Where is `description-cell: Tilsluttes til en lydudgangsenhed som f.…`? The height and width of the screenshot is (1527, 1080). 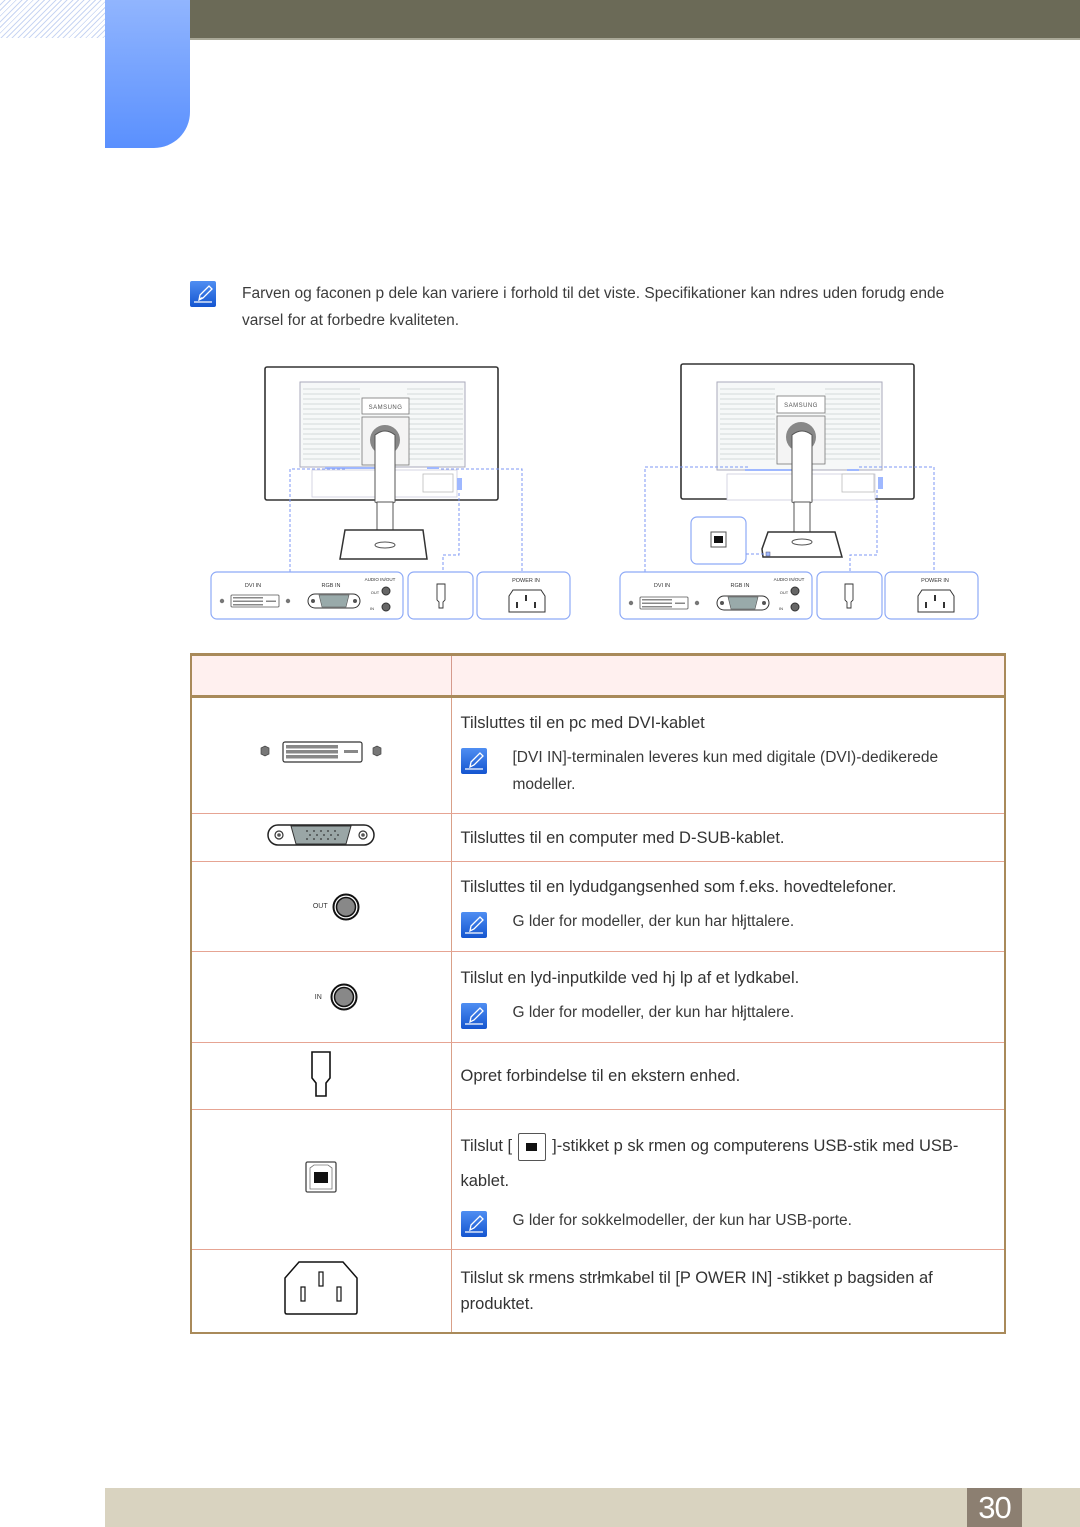 description-cell: Tilsluttes til en lydudgangsenhed som f.… is located at coordinates (728, 906).